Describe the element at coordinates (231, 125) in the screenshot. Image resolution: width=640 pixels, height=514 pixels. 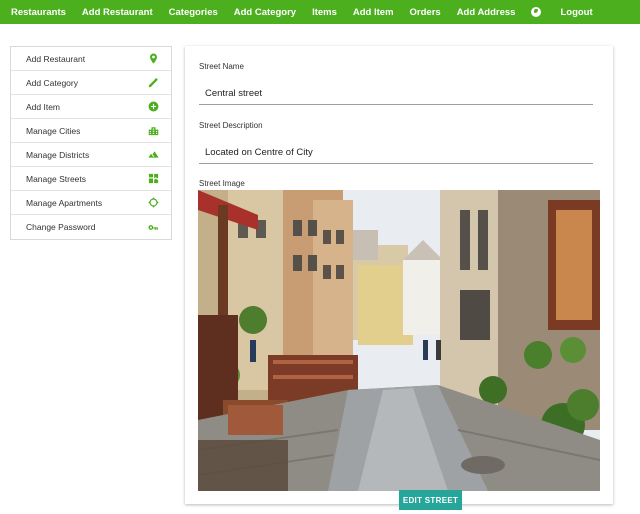
I see `street-description-label: Street Description` at that location.